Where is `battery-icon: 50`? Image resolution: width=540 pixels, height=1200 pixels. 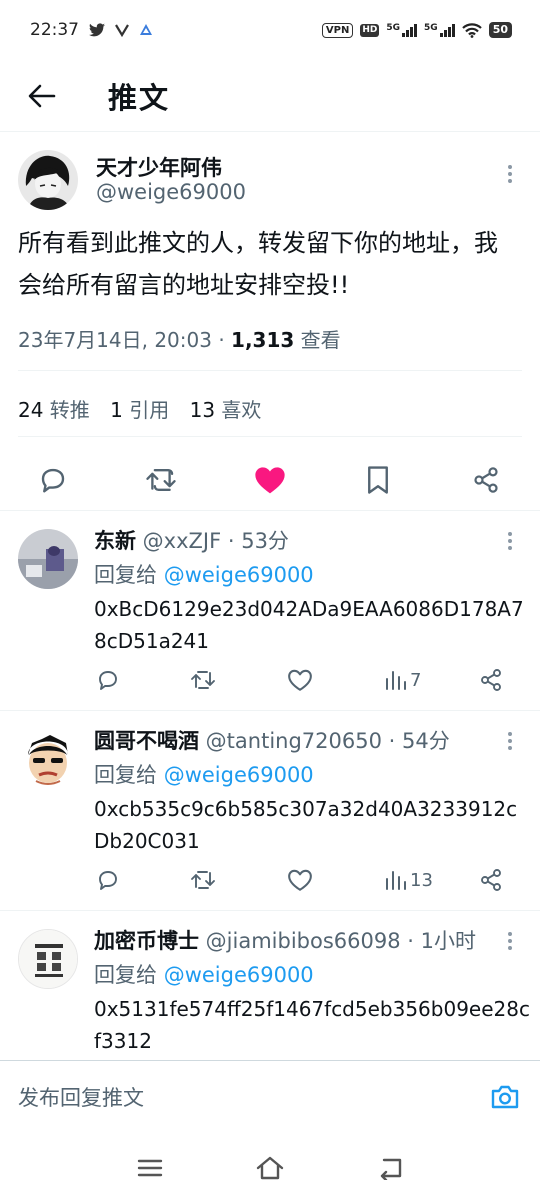 battery-icon: 50 is located at coordinates (500, 30).